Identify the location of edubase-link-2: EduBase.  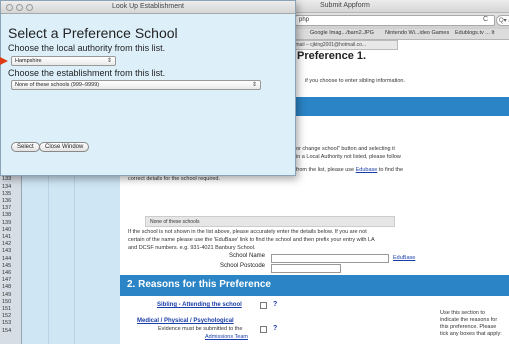
(404, 258).